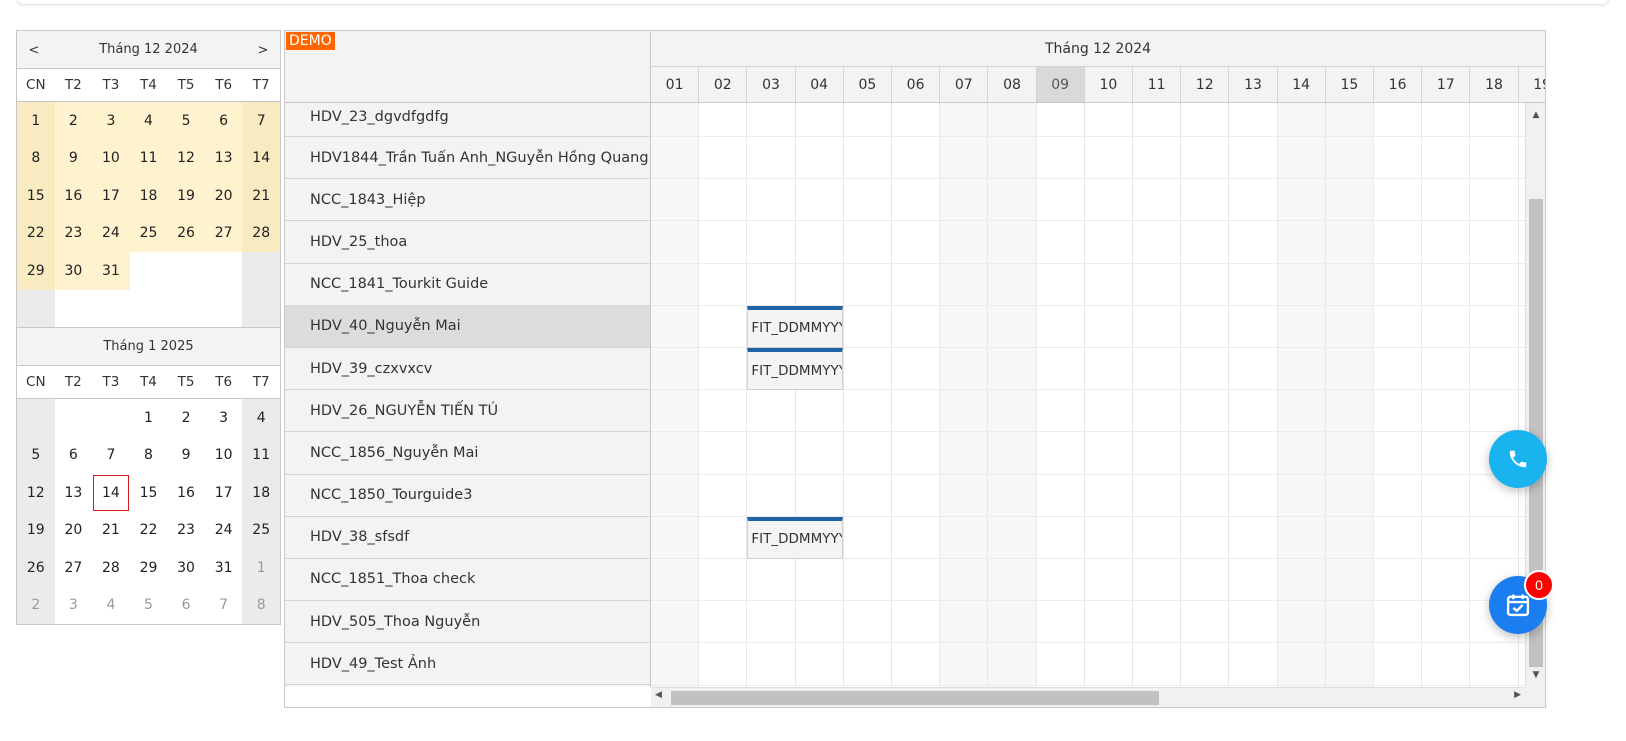 The width and height of the screenshot is (1626, 741). What do you see at coordinates (149, 493) in the screenshot?
I see `calendar-day: 15` at bounding box center [149, 493].